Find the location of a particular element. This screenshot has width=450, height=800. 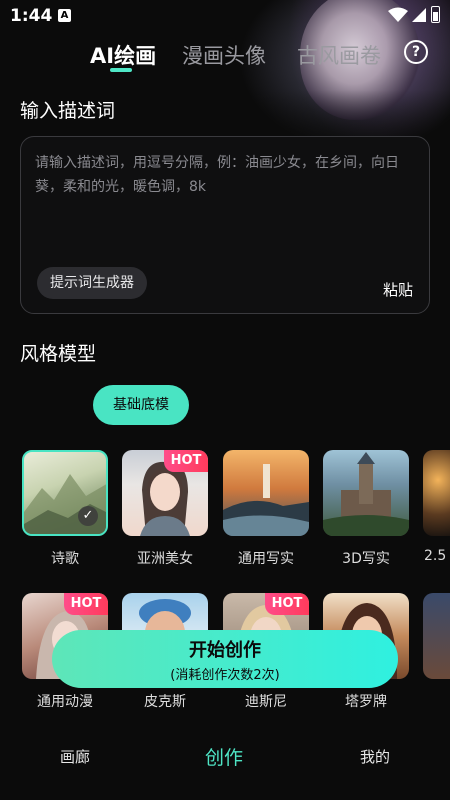

notification-icon: A is located at coordinates (64, 15).